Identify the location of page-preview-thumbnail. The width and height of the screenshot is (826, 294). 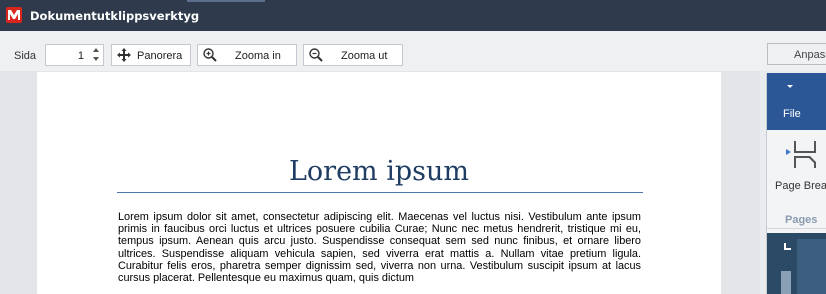
(796, 263).